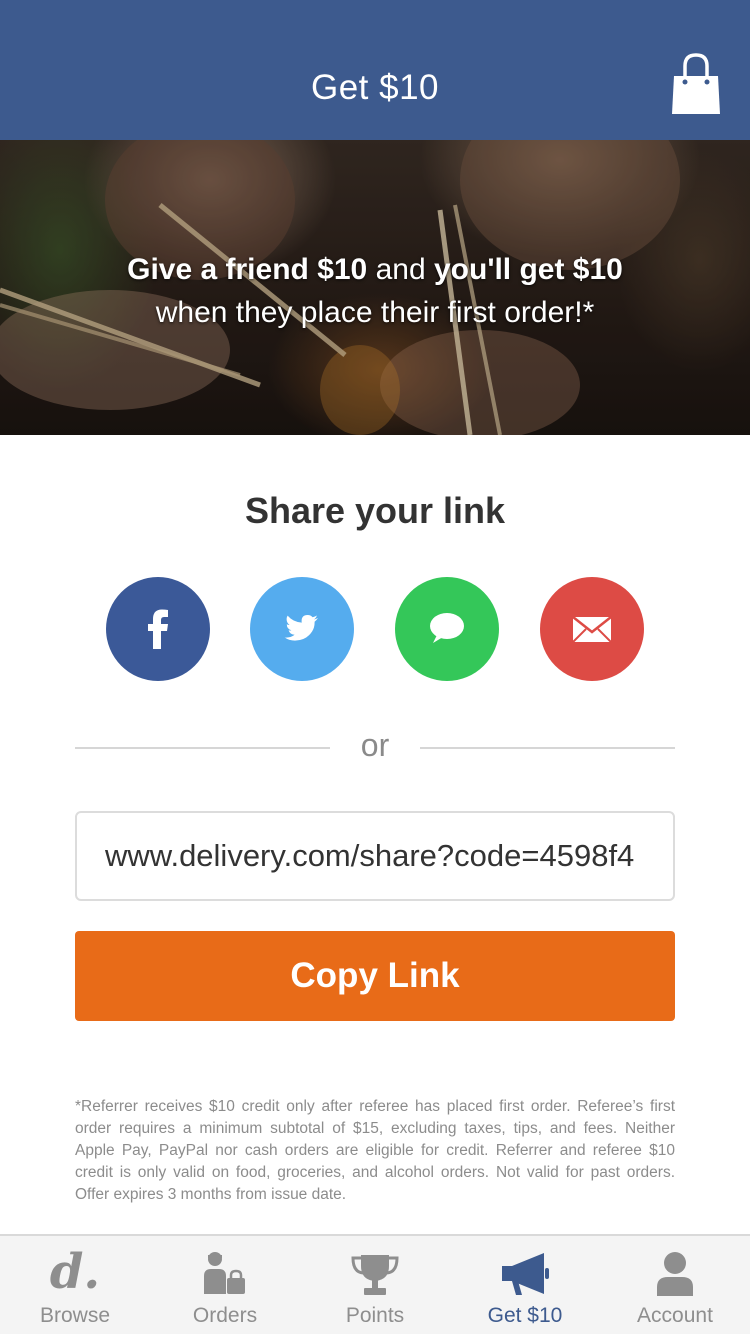 Image resolution: width=750 pixels, height=1334 pixels. I want to click on person-icon, so click(675, 1274).